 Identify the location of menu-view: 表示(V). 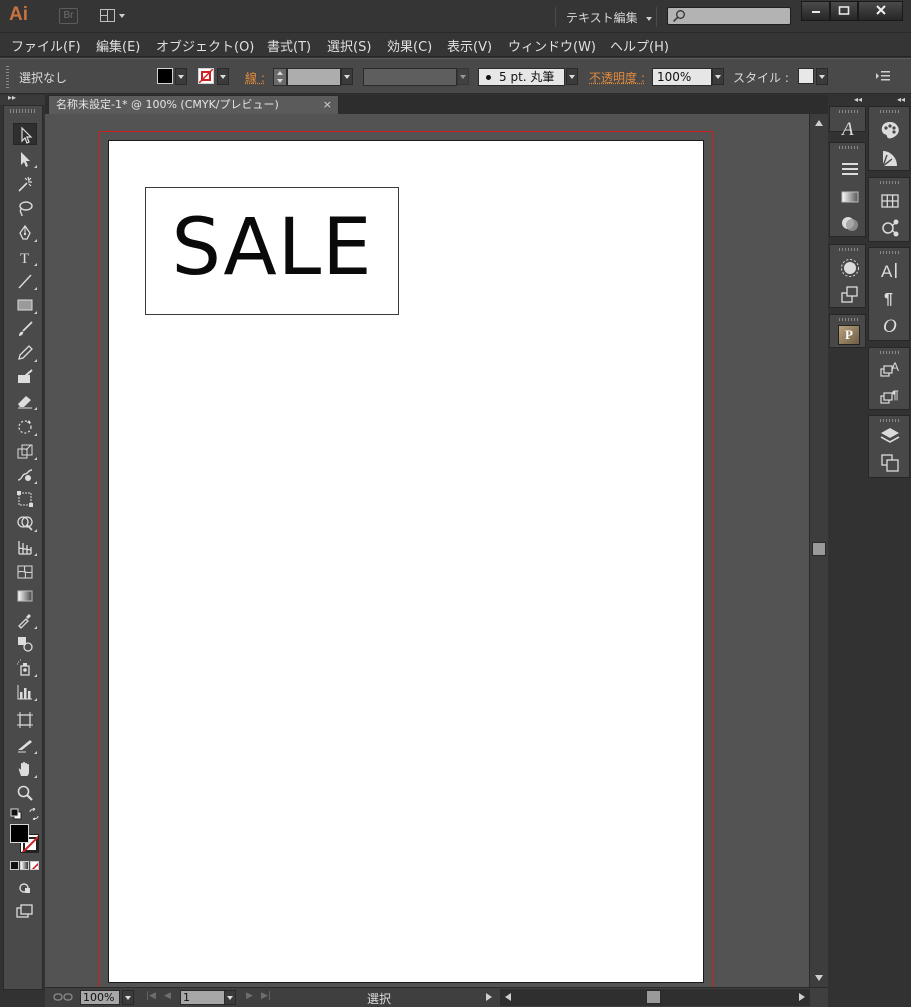
(469, 45).